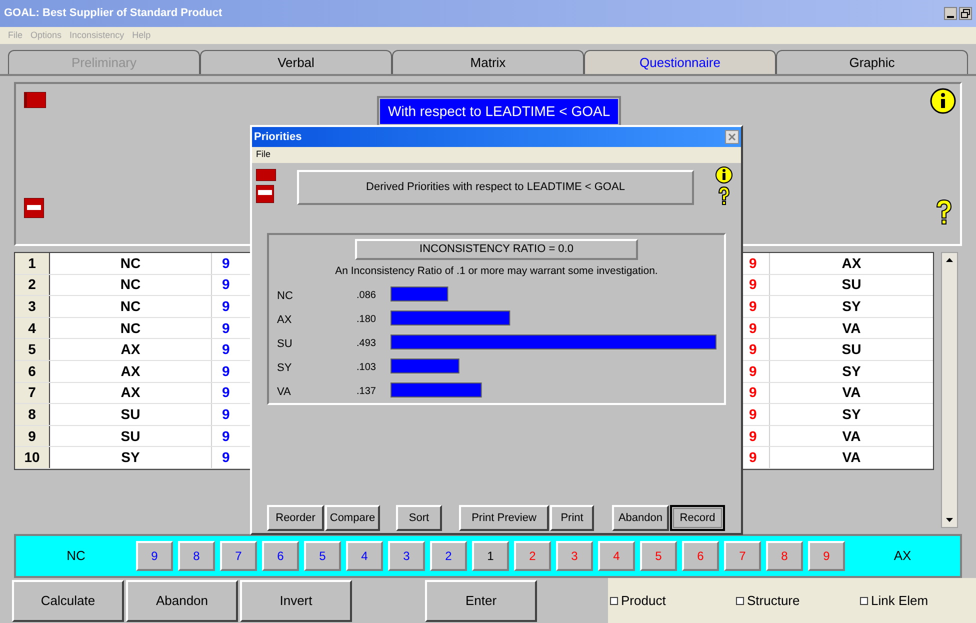 This screenshot has width=976, height=623. Describe the element at coordinates (902, 556) in the screenshot. I see `scale-right-label: AX` at that location.